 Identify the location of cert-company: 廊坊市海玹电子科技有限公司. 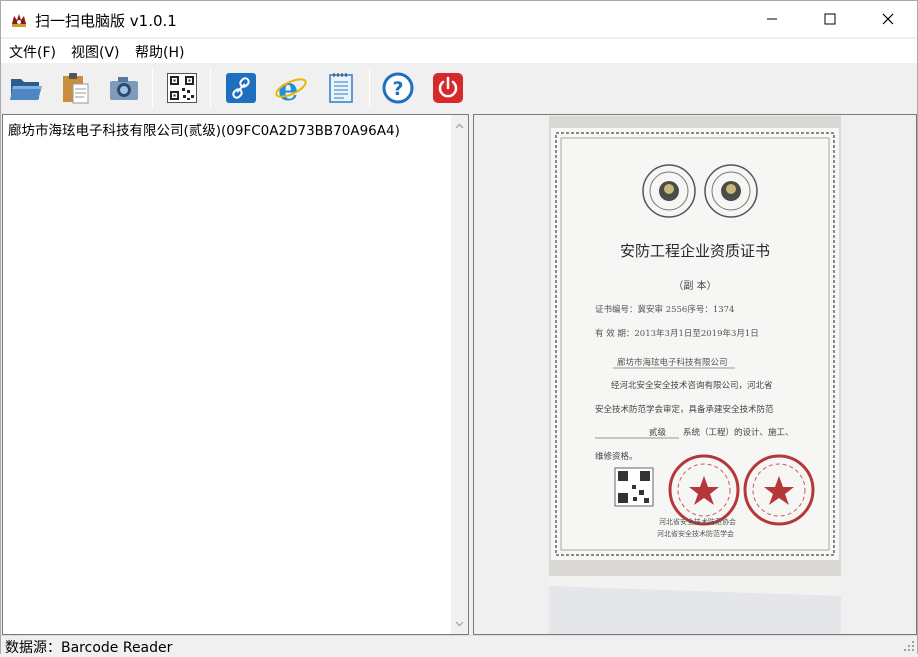
(672, 362).